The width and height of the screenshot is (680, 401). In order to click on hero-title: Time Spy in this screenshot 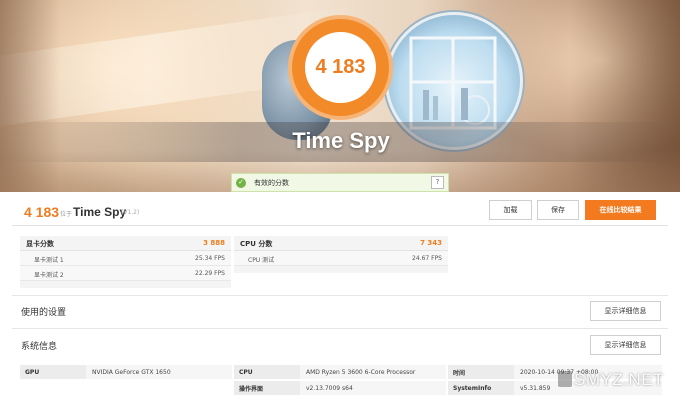, I will do `click(341, 140)`.